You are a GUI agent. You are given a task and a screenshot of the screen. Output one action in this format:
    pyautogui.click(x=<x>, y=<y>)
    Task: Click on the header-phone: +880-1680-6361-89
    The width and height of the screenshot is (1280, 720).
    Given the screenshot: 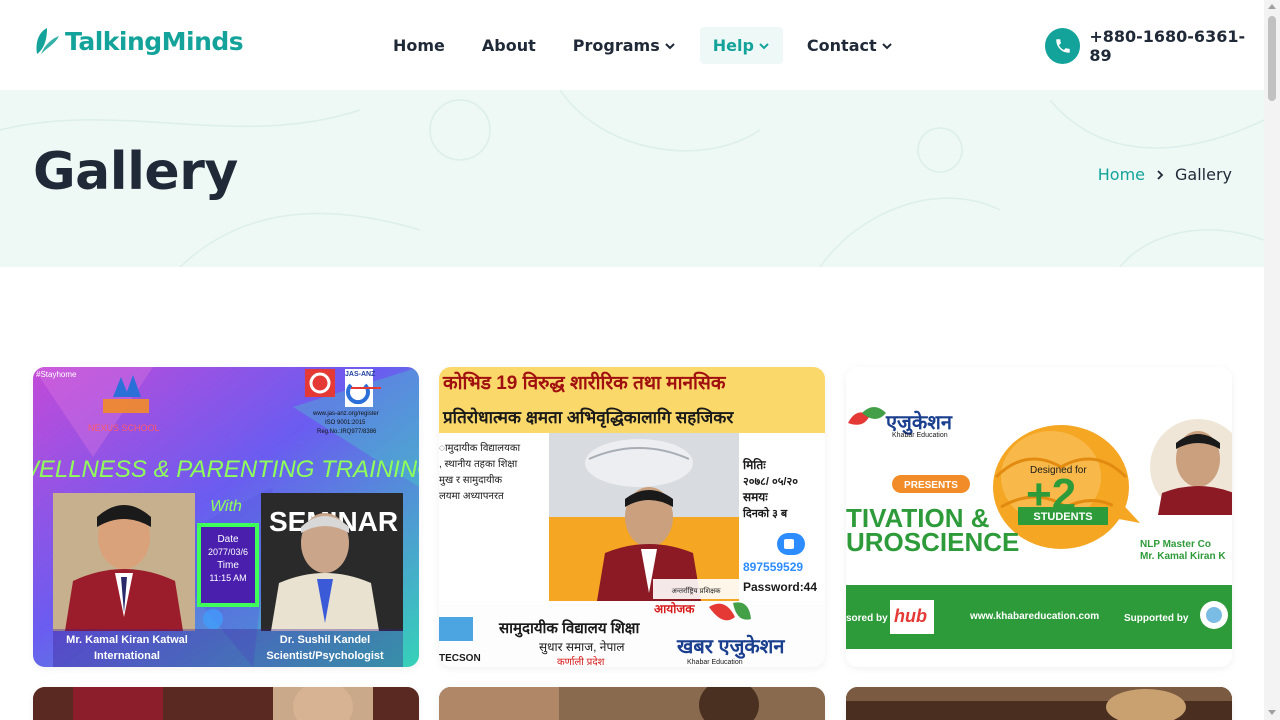 What is the action you would take?
    pyautogui.click(x=1154, y=46)
    